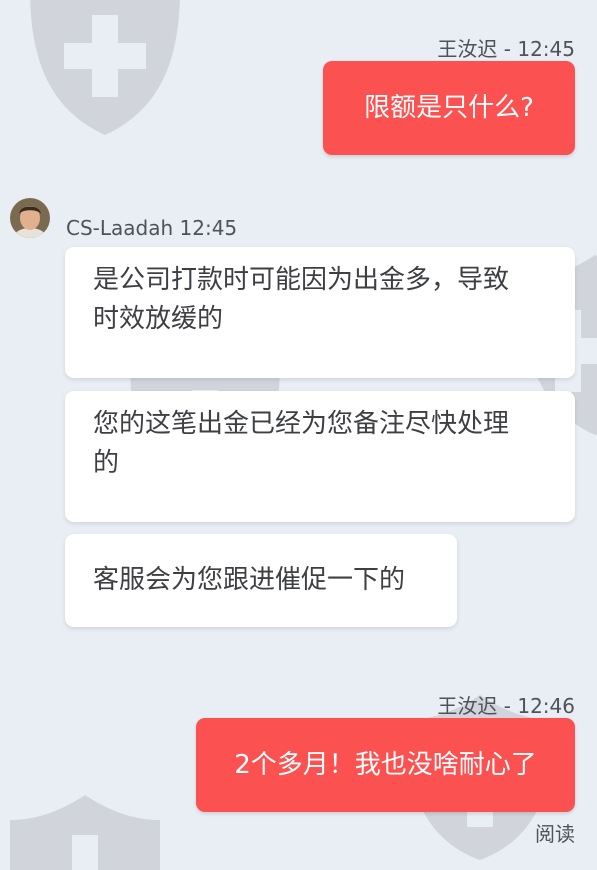 This screenshot has height=870, width=597. I want to click on message-text: 客服会为您跟进催促一下的, so click(249, 580).